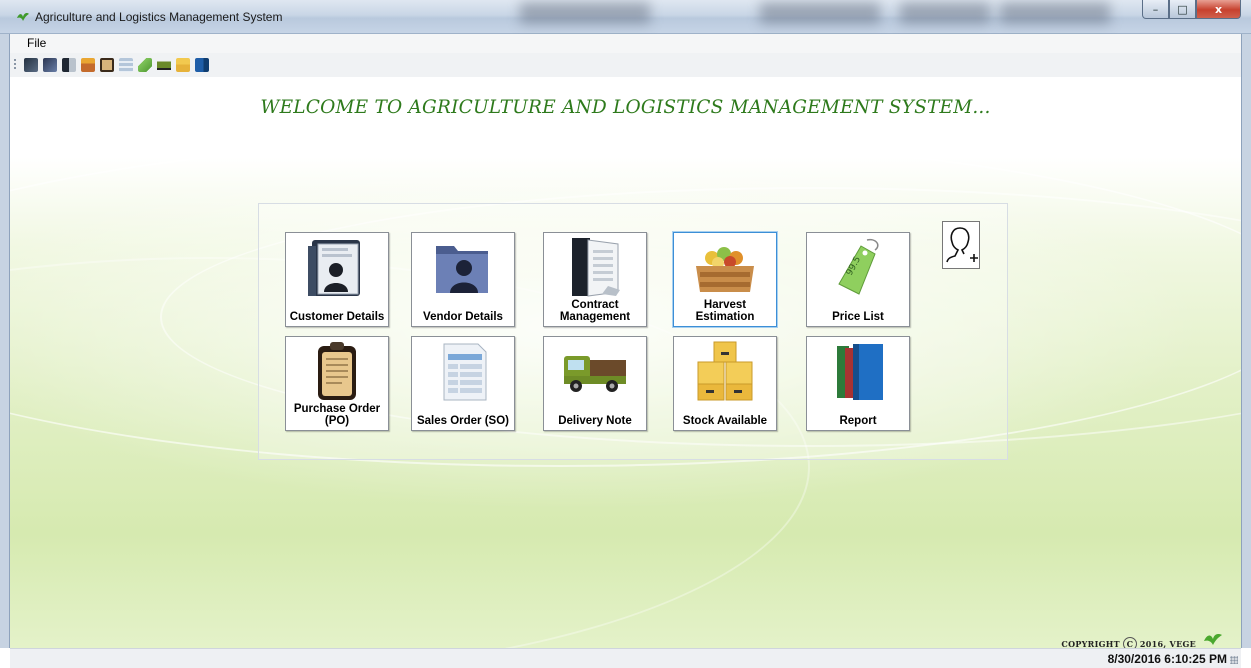  I want to click on sales-order-tile: Sales Order (SO), so click(463, 383).